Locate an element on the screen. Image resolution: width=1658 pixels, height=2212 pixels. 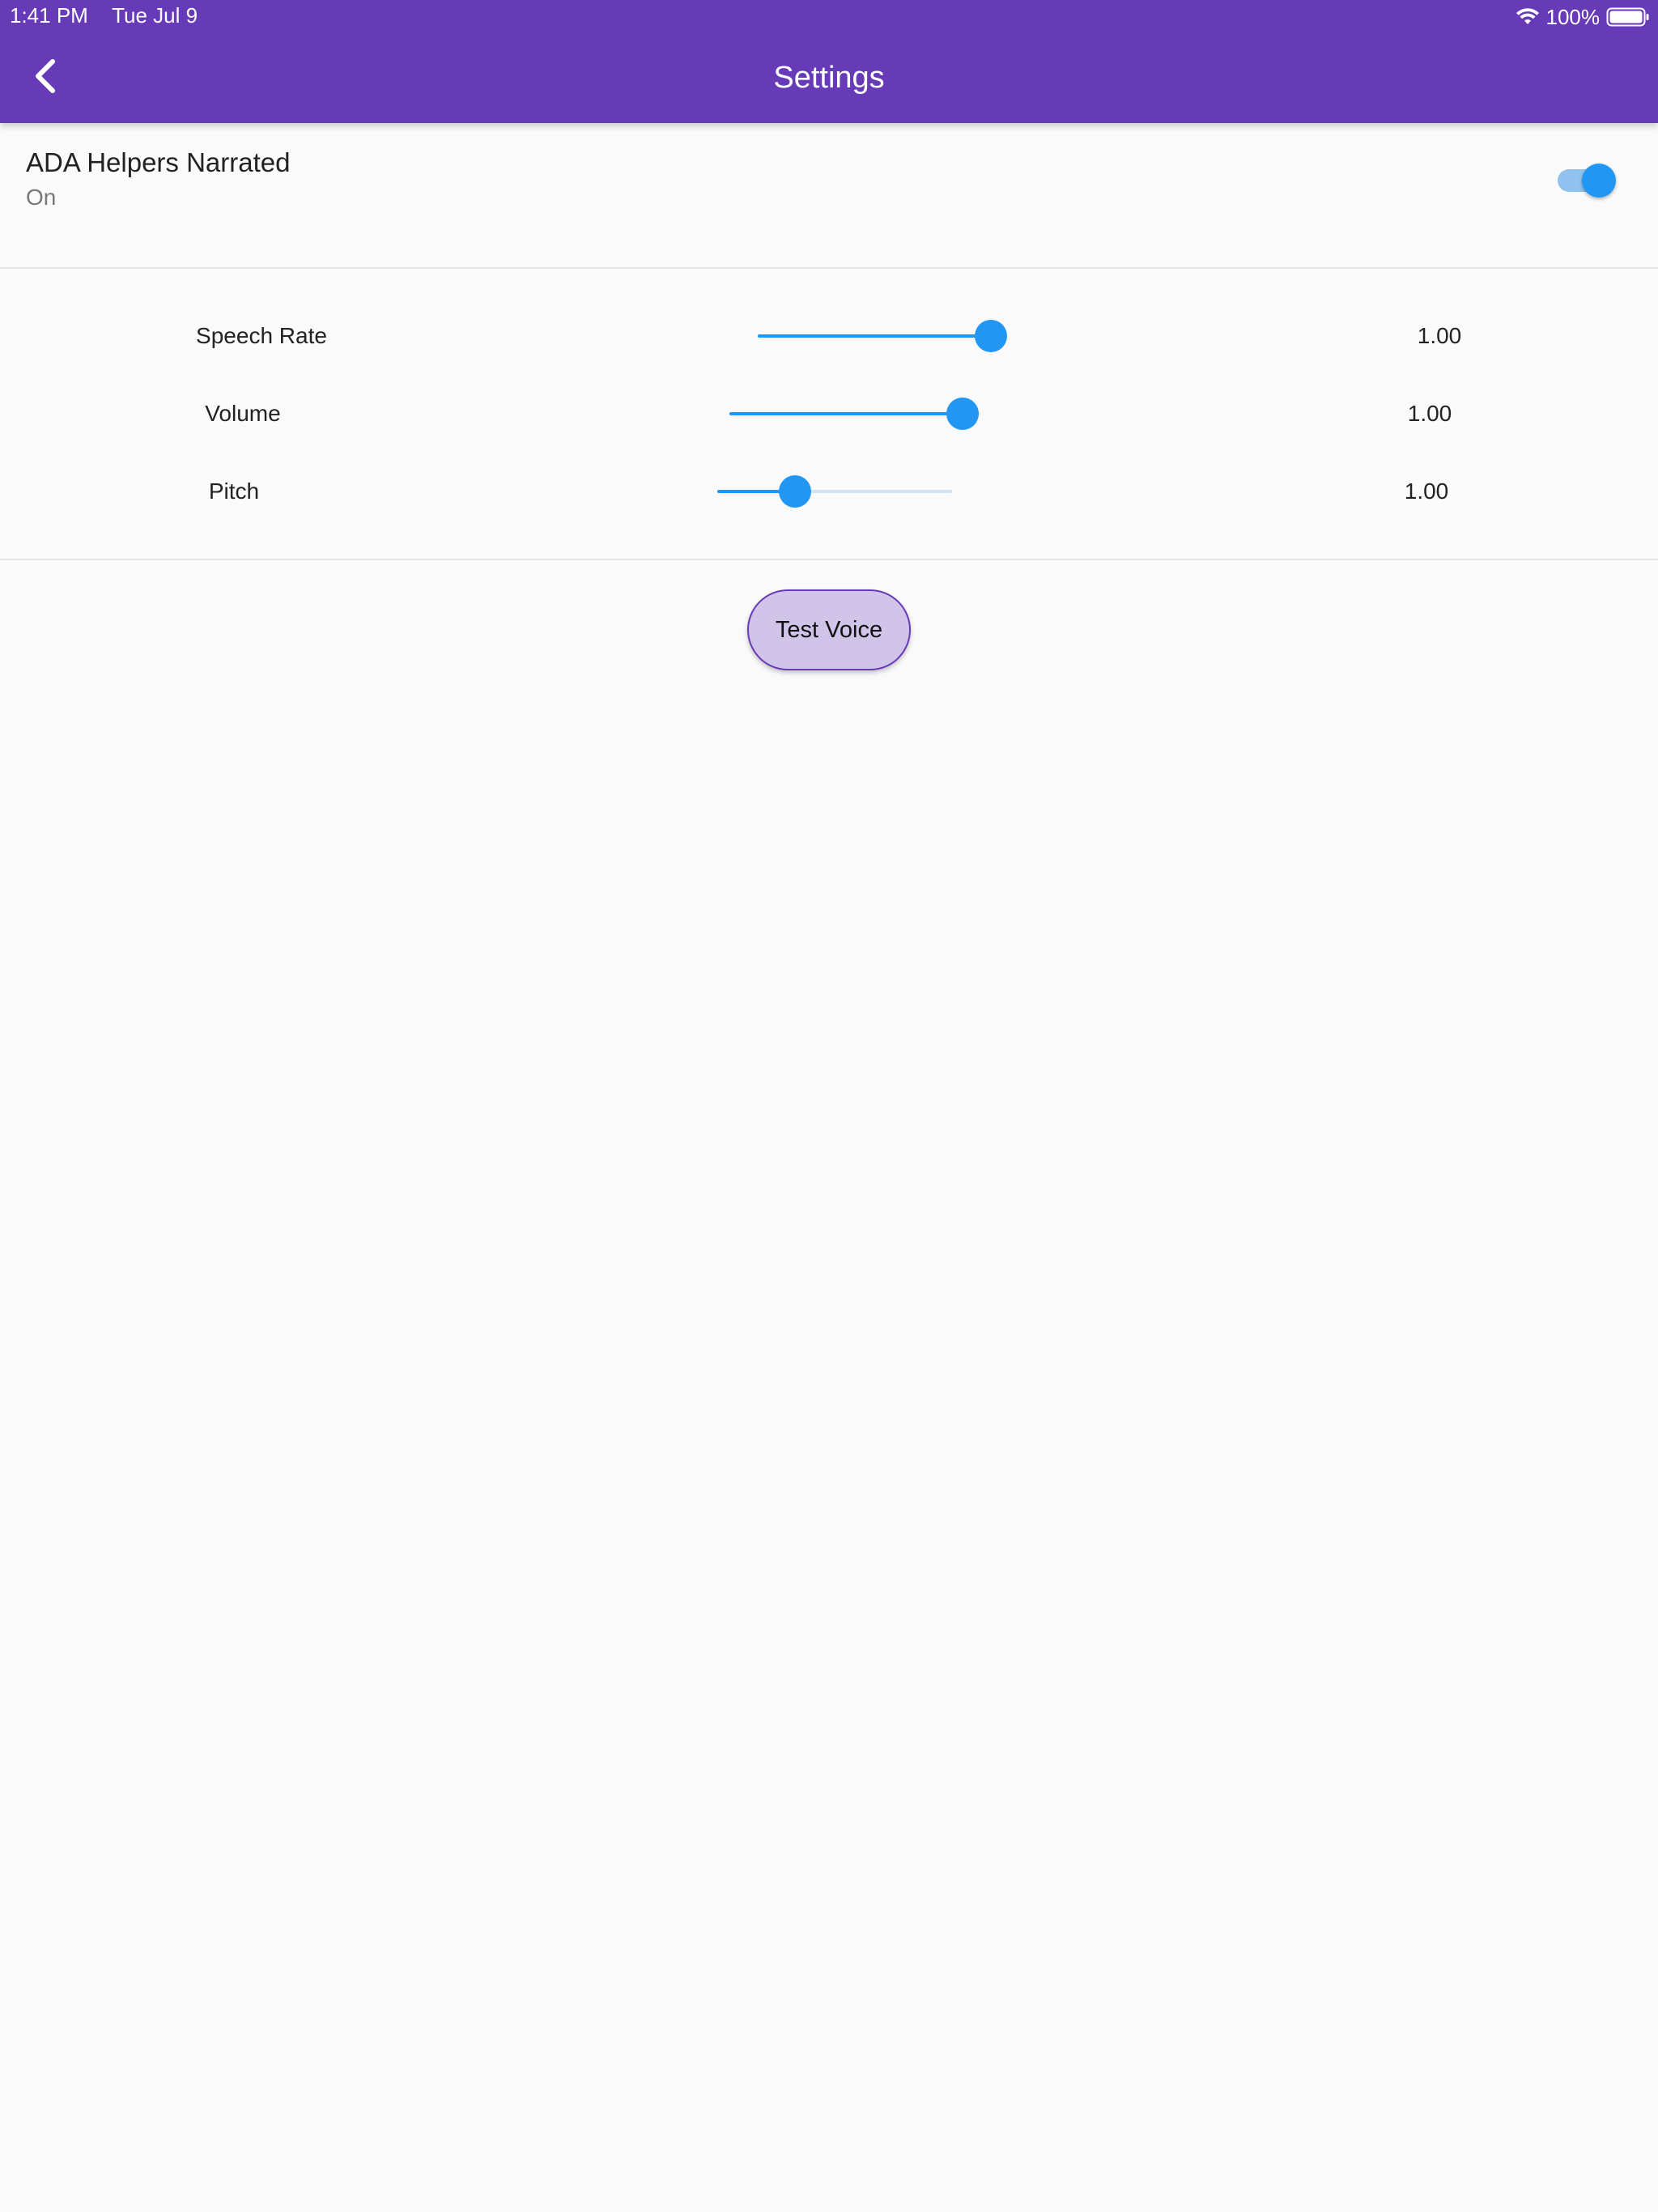
app-bar: 1:41 PM Tue Jul 9 100% Settings is located at coordinates (829, 62).